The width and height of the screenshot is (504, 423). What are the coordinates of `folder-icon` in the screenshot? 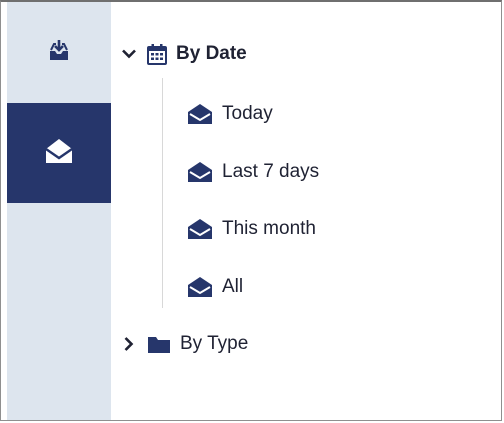 It's located at (159, 344).